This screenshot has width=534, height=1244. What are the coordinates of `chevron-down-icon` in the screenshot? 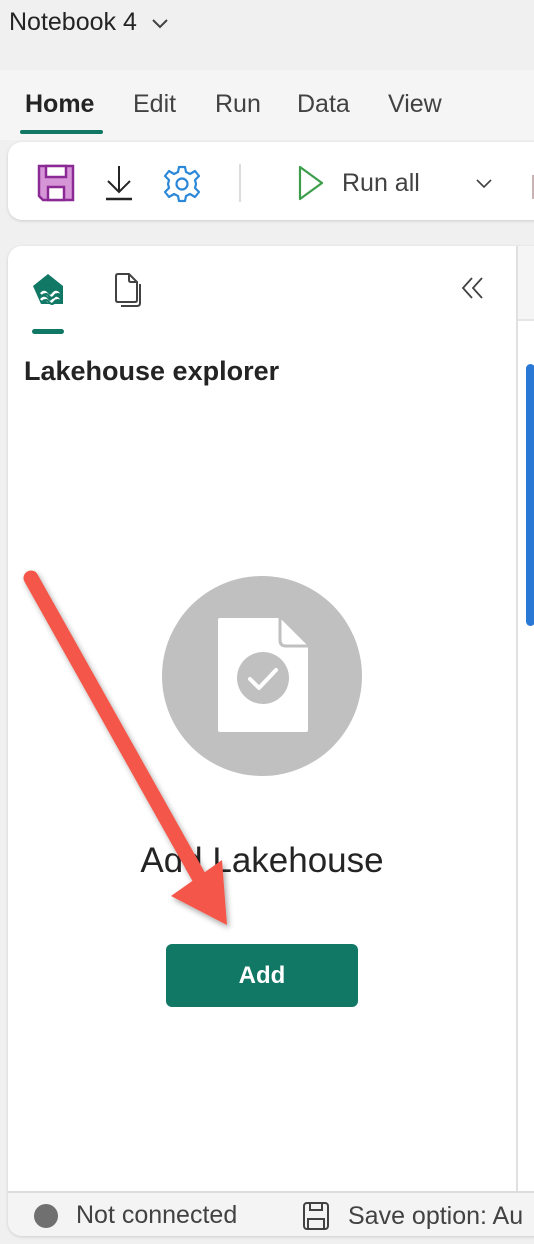 It's located at (160, 23).